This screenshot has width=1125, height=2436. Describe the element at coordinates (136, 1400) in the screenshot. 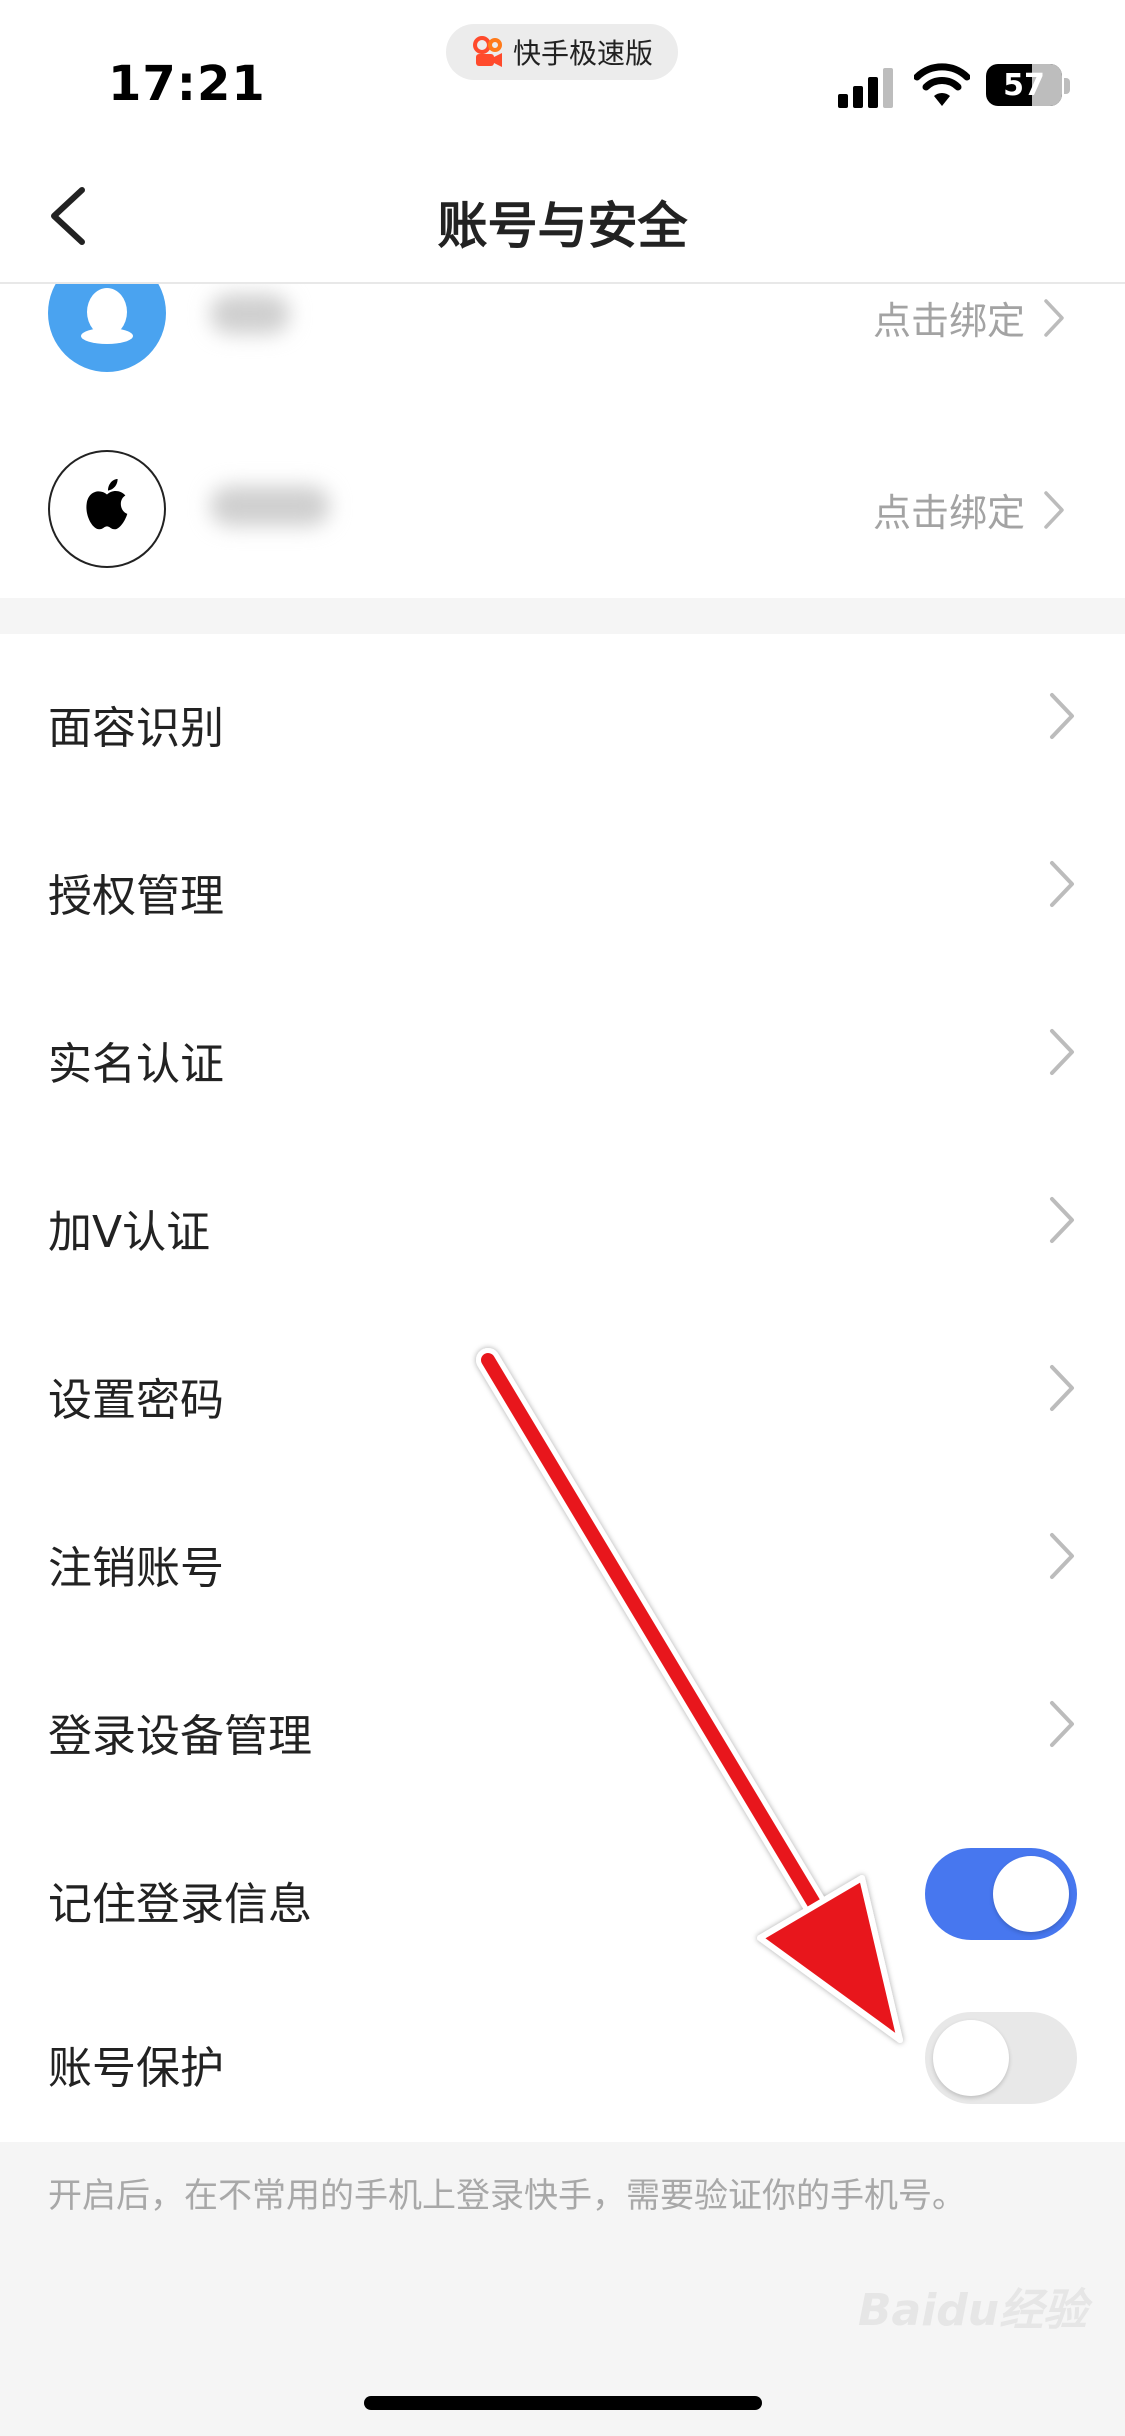

I see `menu-item-label: 设置密码` at that location.